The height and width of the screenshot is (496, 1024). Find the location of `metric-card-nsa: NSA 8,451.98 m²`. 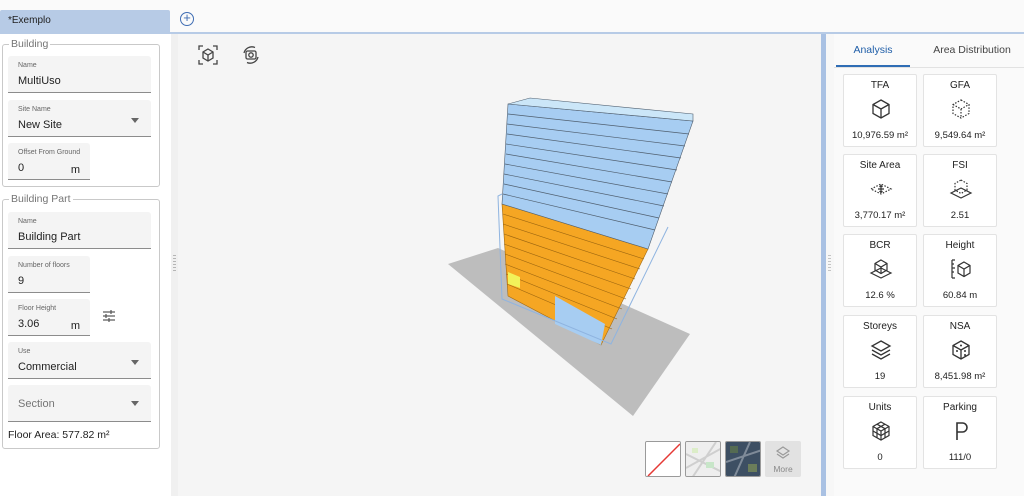

metric-card-nsa: NSA 8,451.98 m² is located at coordinates (960, 351).